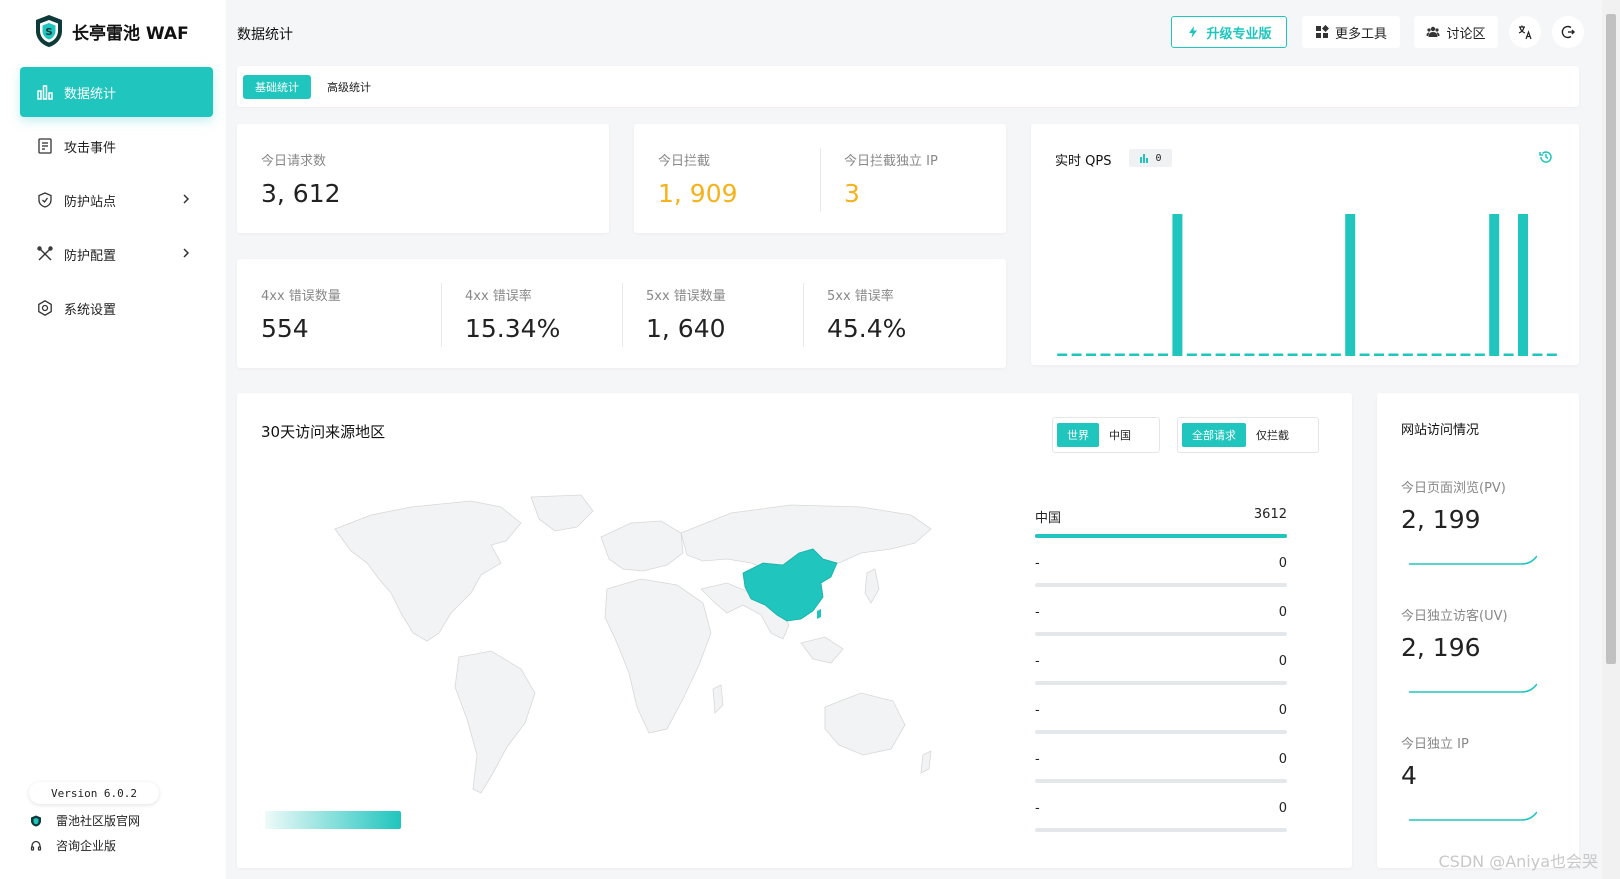  I want to click on pv-sparkline, so click(1473, 560).